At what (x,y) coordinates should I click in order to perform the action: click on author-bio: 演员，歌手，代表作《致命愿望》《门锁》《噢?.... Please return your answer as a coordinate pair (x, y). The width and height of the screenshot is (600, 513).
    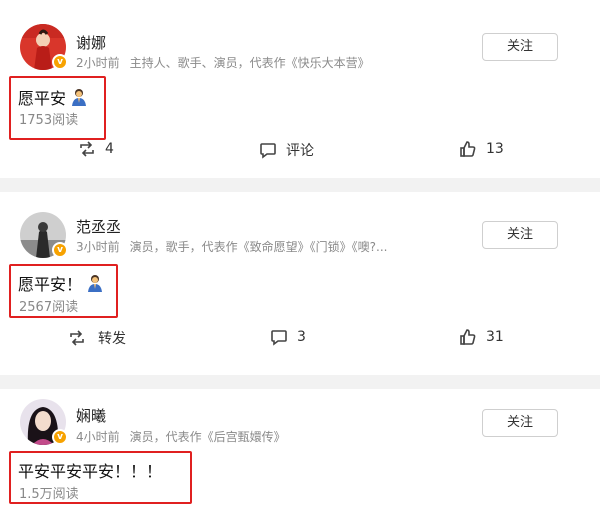
    Looking at the image, I should click on (258, 247).